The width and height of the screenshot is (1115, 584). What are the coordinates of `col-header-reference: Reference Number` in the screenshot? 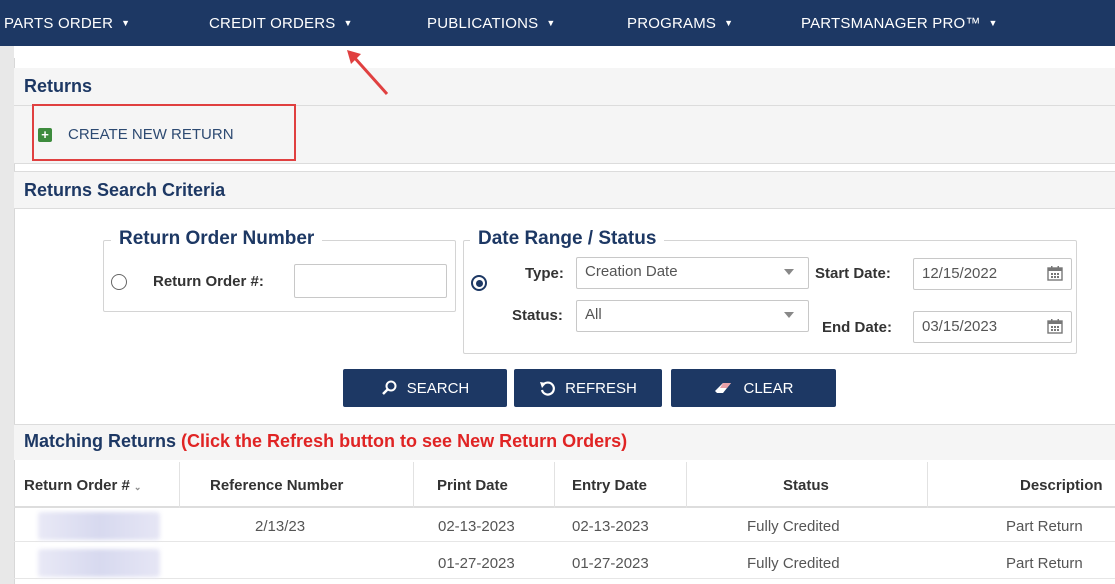 It's located at (276, 485).